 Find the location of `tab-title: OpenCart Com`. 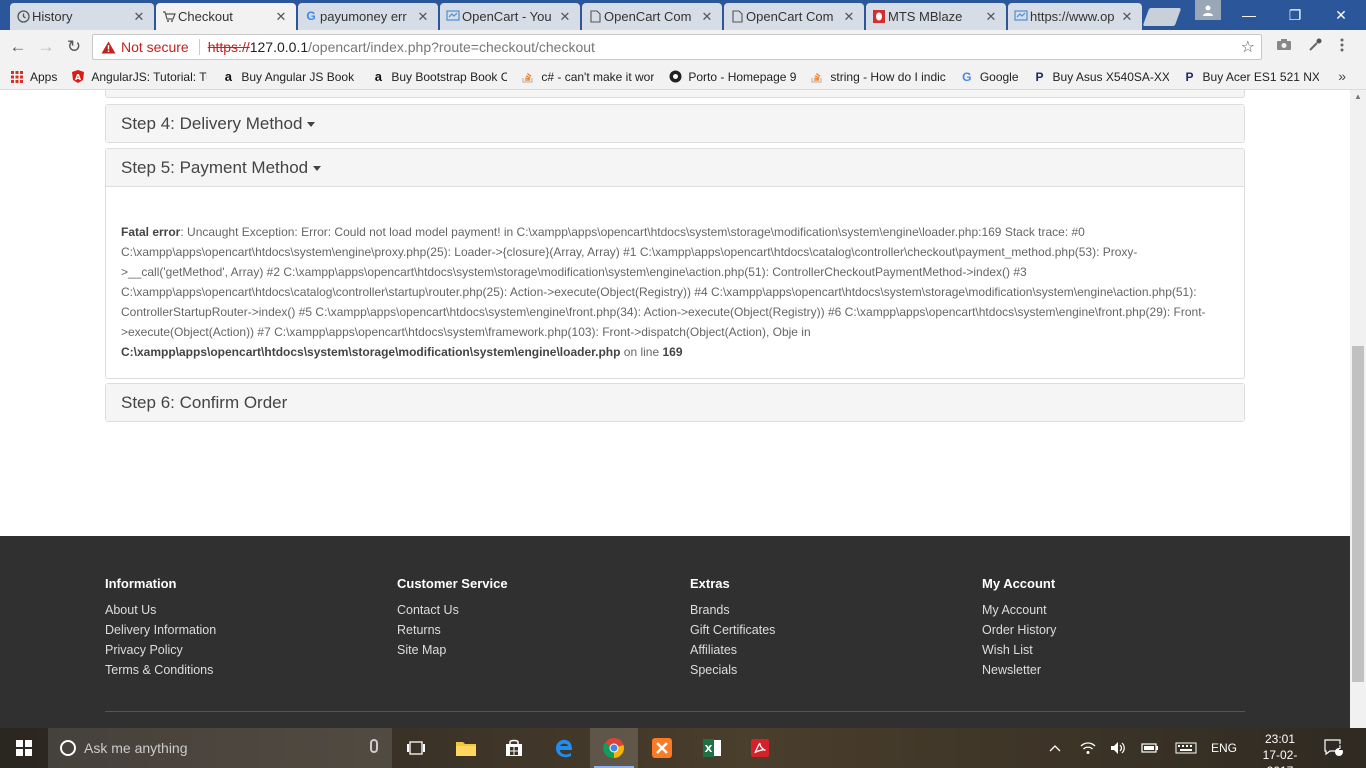

tab-title: OpenCart Com is located at coordinates (648, 16).